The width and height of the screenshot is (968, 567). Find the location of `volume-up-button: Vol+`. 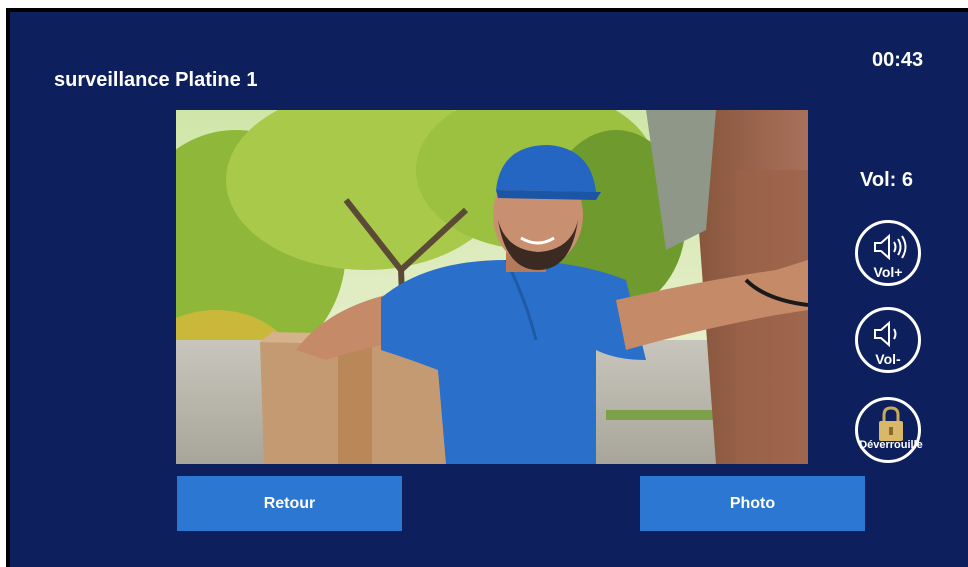

volume-up-button: Vol+ is located at coordinates (888, 253).